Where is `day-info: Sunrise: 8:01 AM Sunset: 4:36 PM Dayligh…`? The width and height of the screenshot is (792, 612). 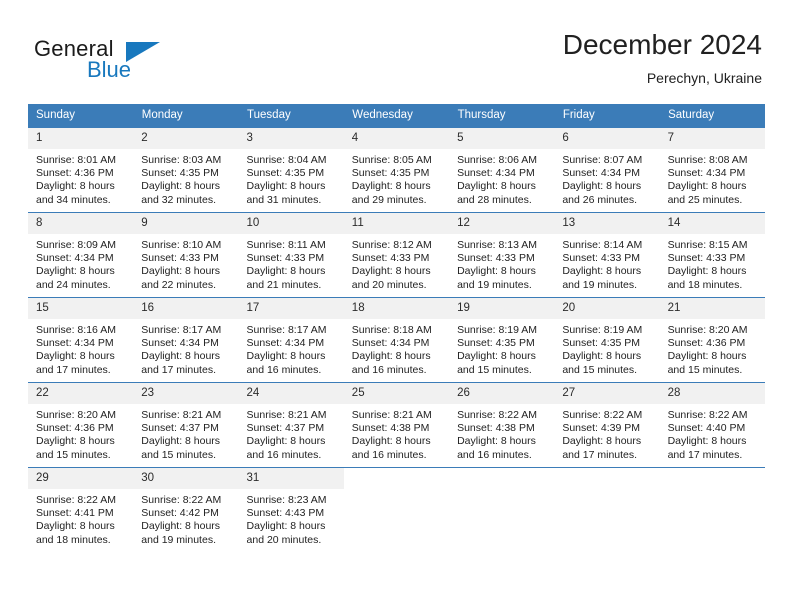
day-info: Sunrise: 8:01 AM Sunset: 4:36 PM Dayligh… is located at coordinates (80, 178).